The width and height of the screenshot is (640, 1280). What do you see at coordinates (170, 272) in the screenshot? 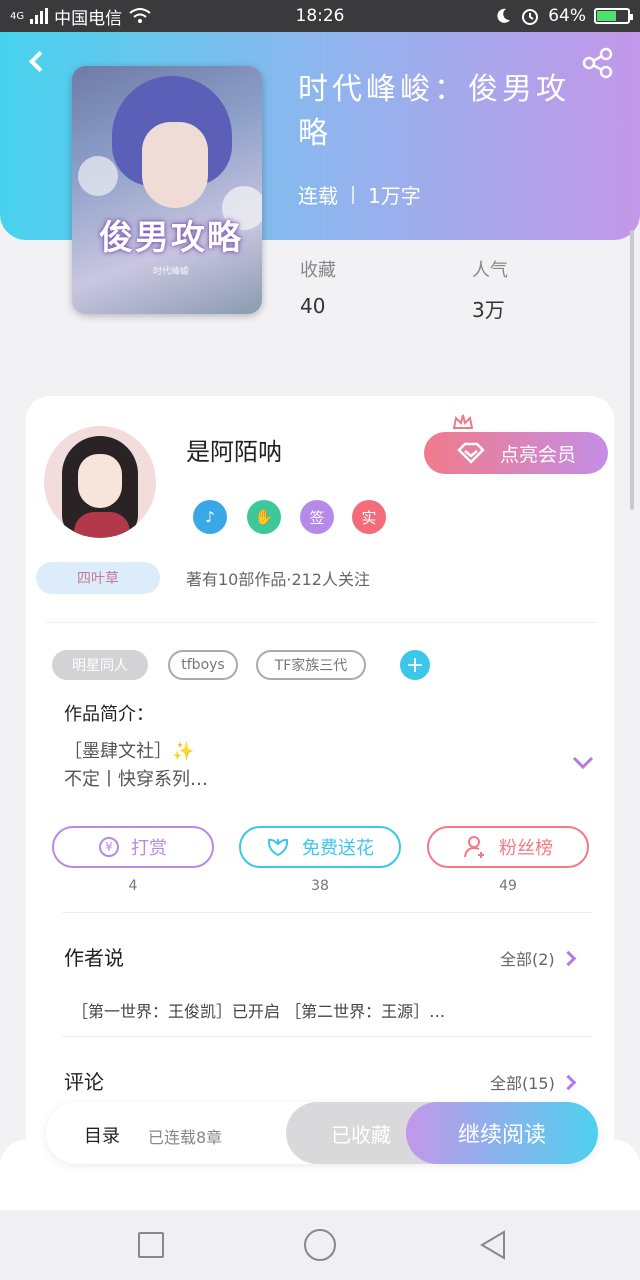
I see `cover-series: 时代峰峻` at bounding box center [170, 272].